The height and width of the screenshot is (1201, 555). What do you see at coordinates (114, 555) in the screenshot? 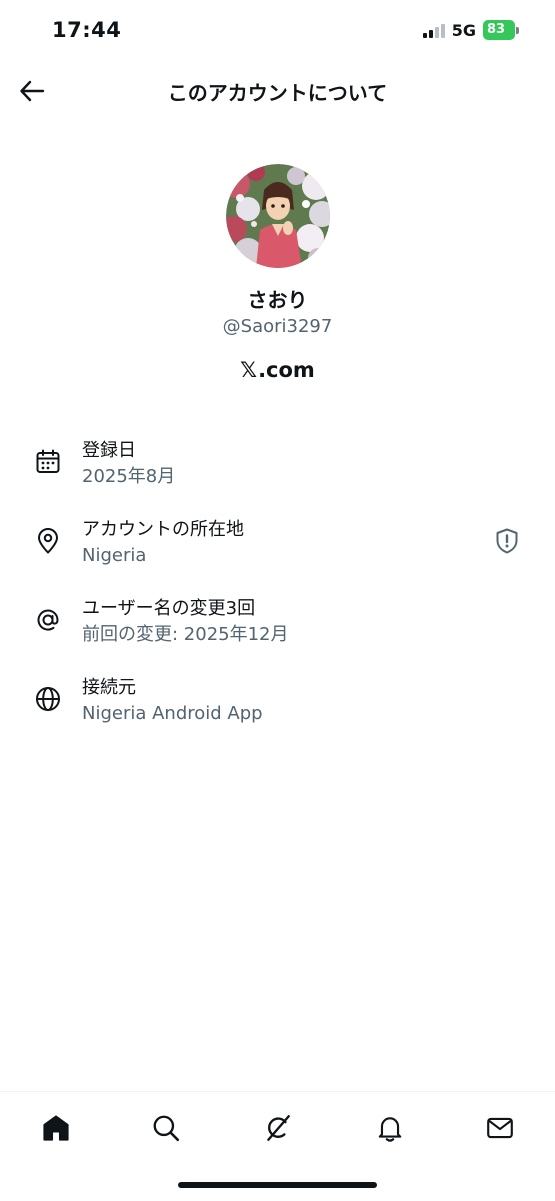
I see `location-value: Nigeria` at bounding box center [114, 555].